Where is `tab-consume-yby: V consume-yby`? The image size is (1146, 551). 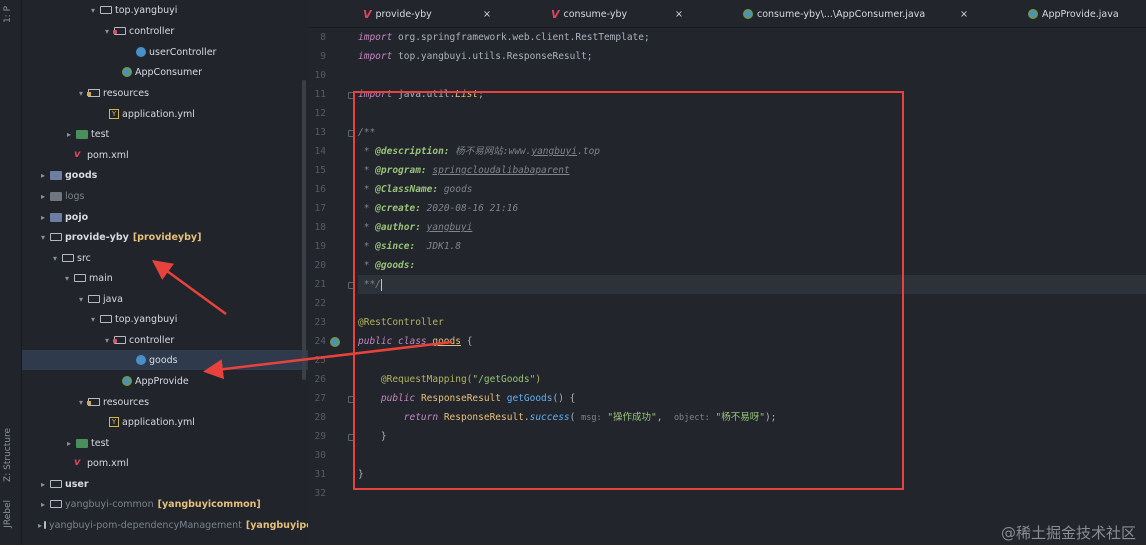
tab-consume-yby: V consume-yby is located at coordinates (589, 14).